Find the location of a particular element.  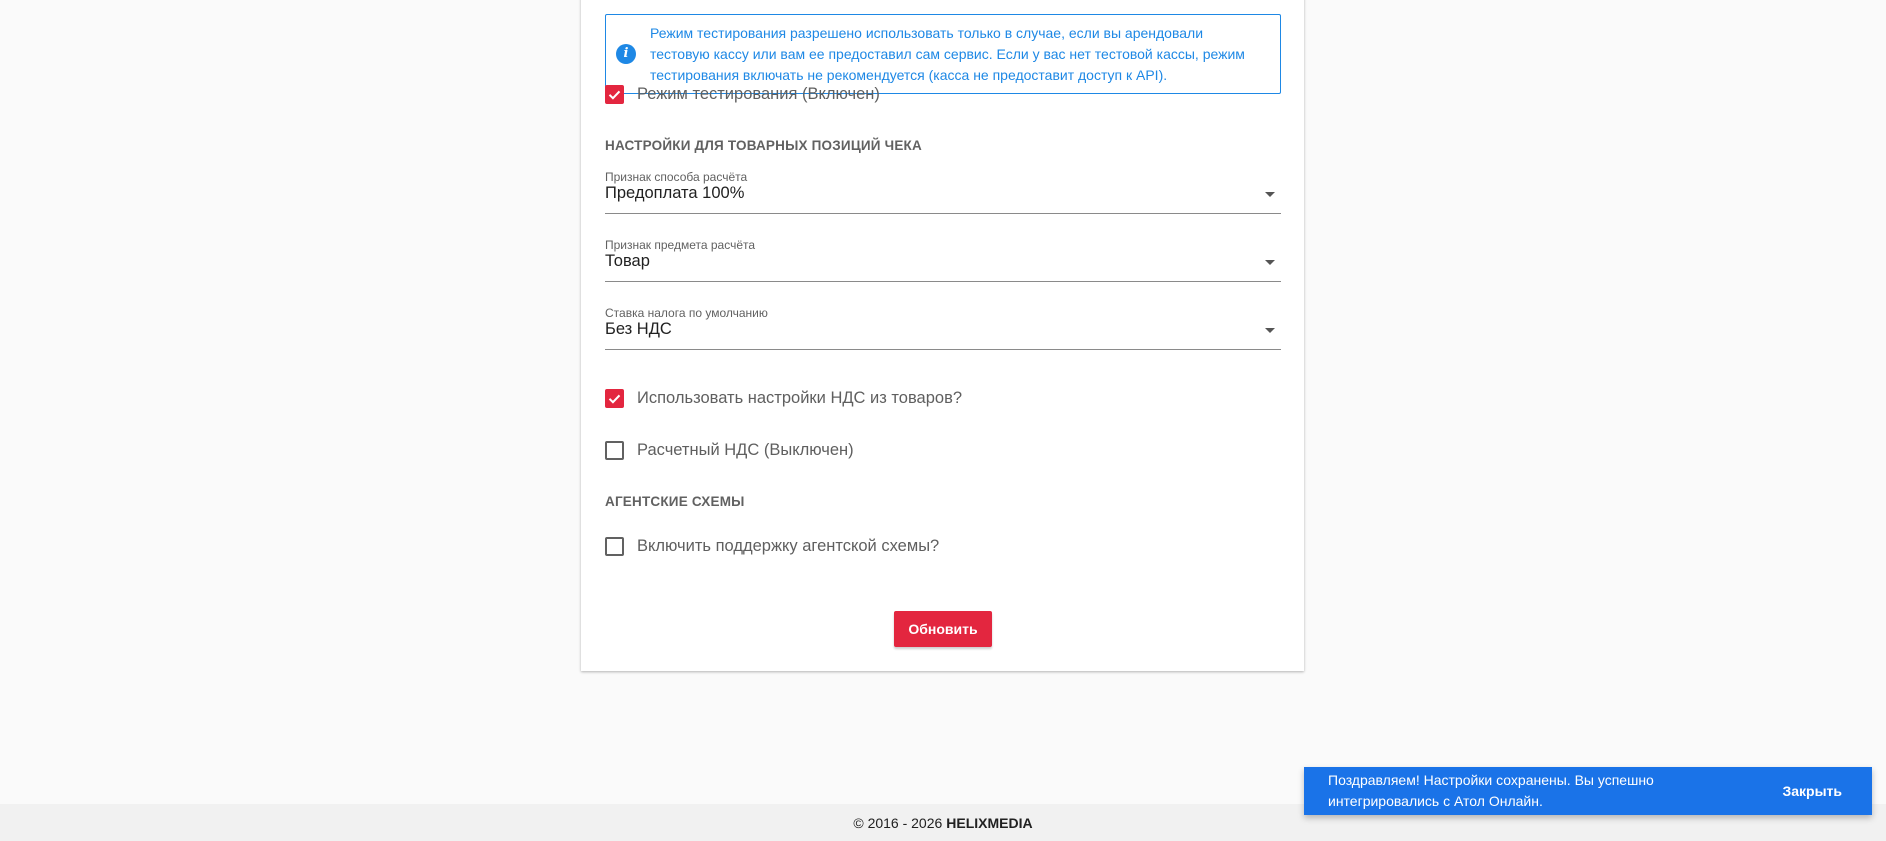

enable-agent-label: Включить поддержку агентской схемы? is located at coordinates (788, 546).